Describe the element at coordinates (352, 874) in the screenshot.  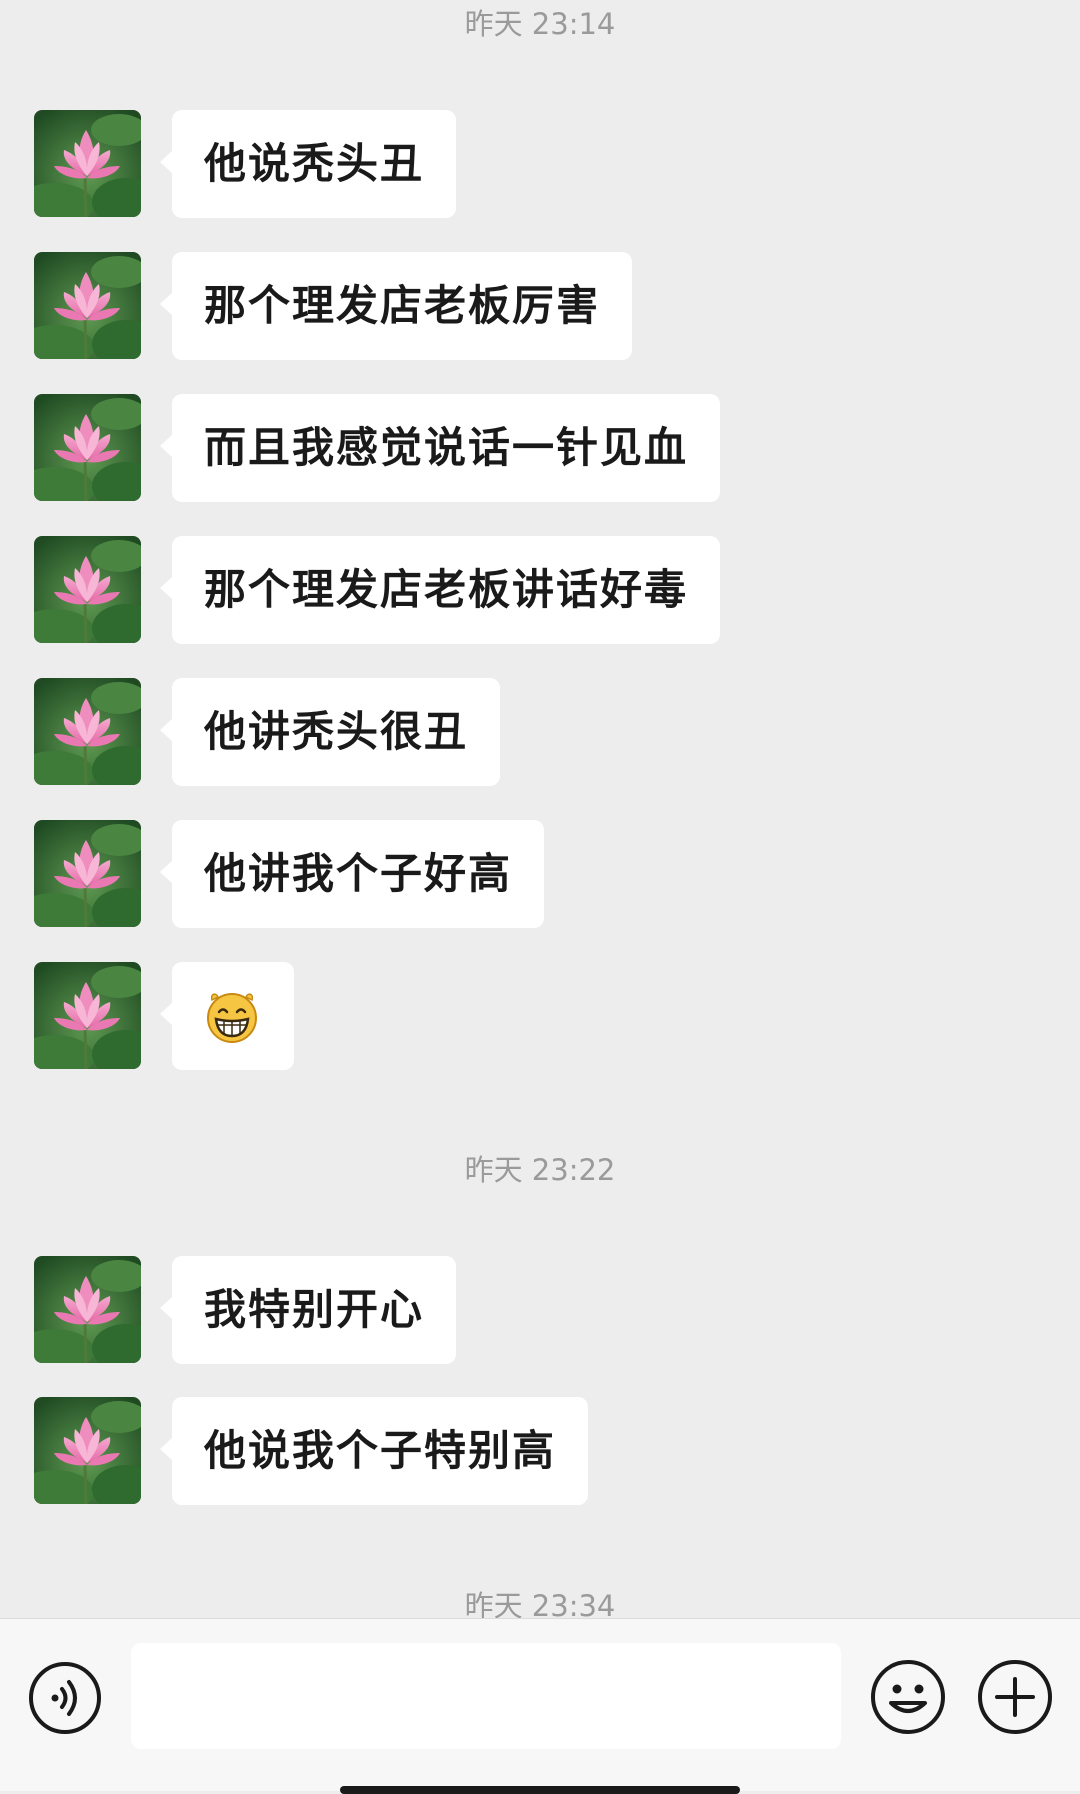
I see `message-bubble: 他讲我个子好高` at that location.